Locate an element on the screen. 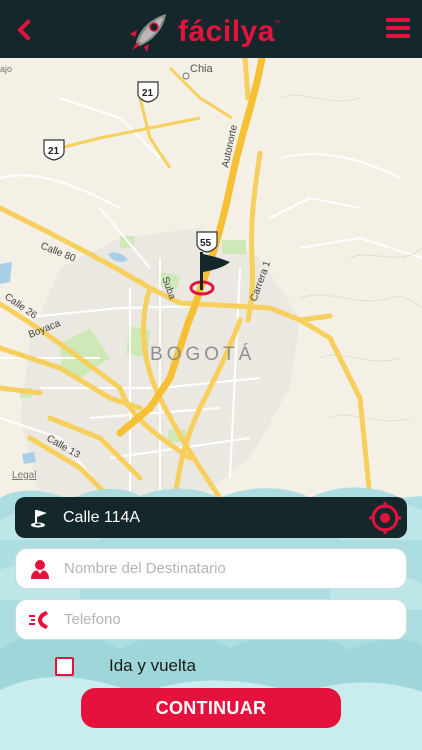 The height and width of the screenshot is (750, 422). chevron-left-icon is located at coordinates (24, 30).